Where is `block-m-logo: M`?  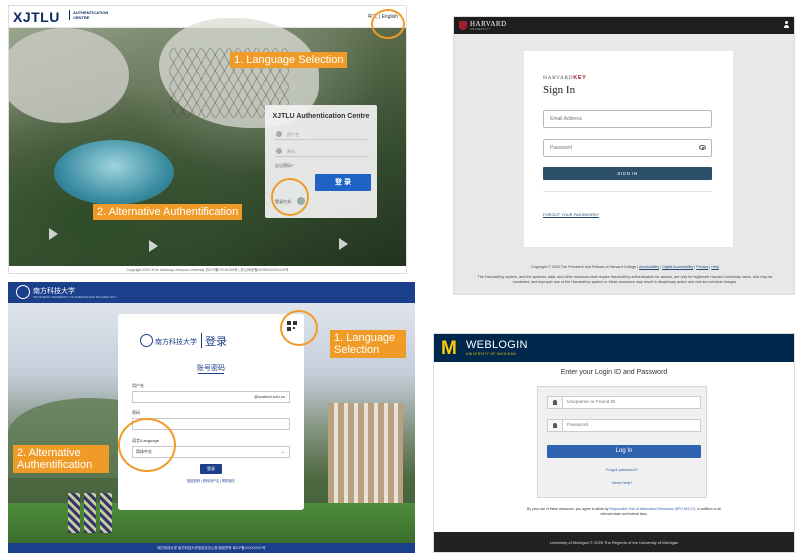 block-m-logo: M is located at coordinates (449, 348).